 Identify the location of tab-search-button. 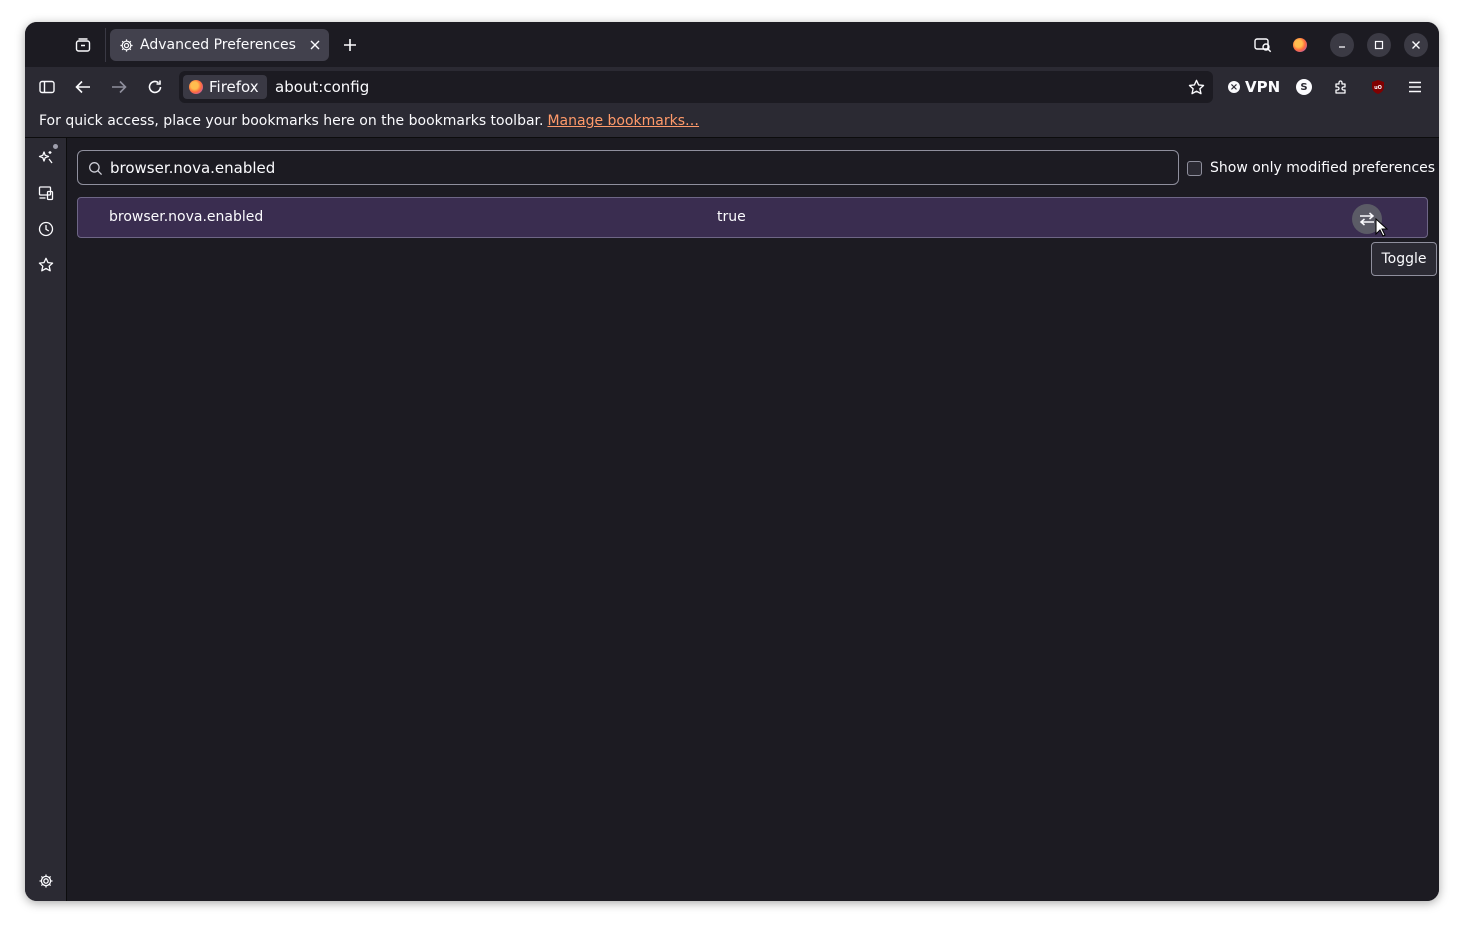
(1263, 45).